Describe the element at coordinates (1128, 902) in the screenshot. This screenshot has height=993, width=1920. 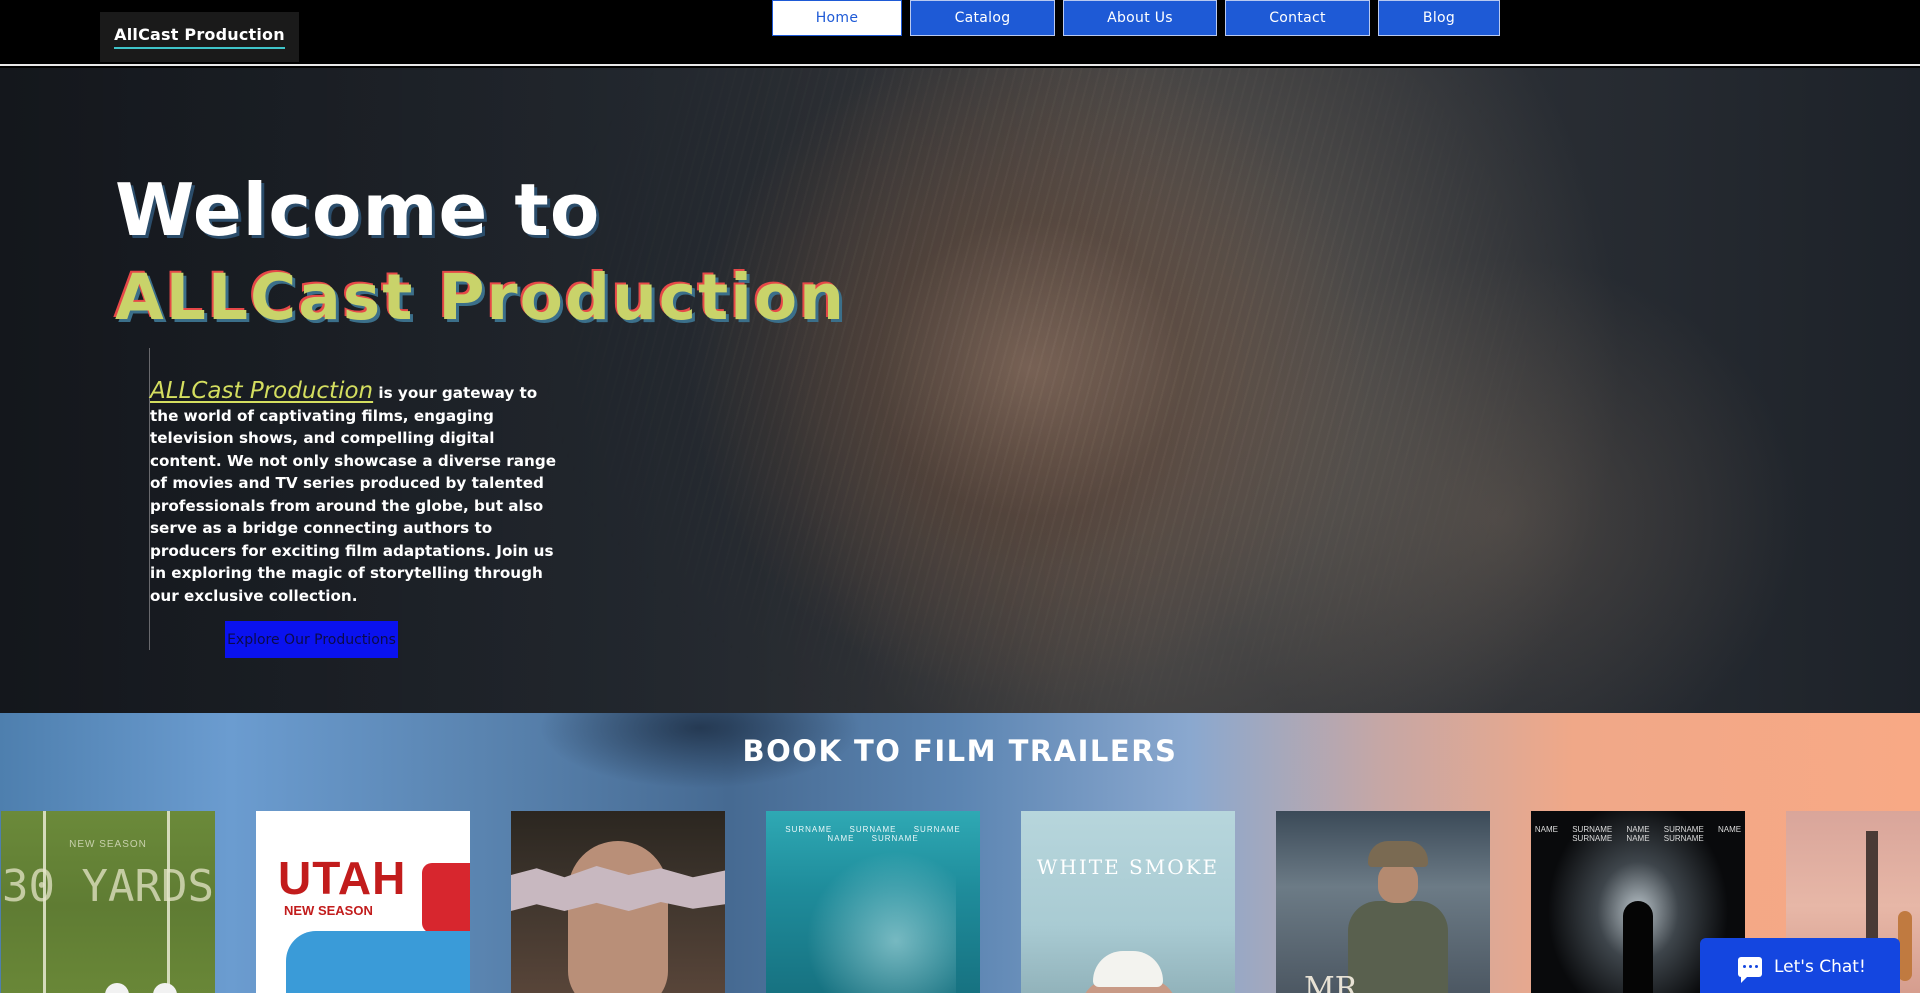
I see `trailer-poster-5: WHITE SMOKE` at that location.